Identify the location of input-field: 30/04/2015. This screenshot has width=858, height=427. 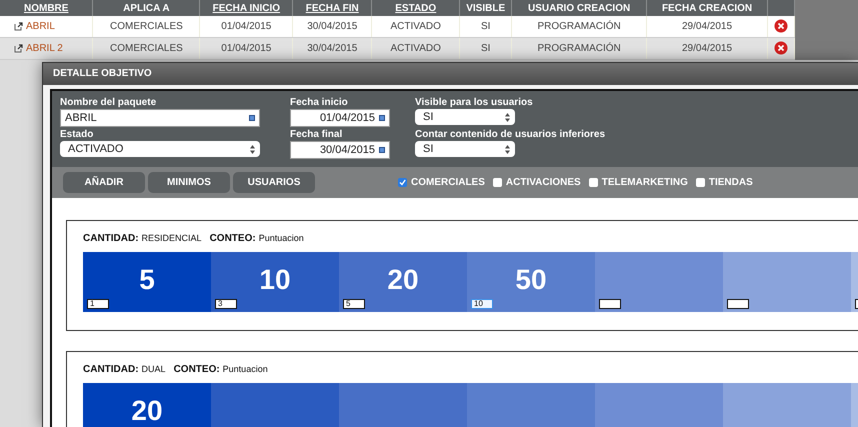
(340, 150).